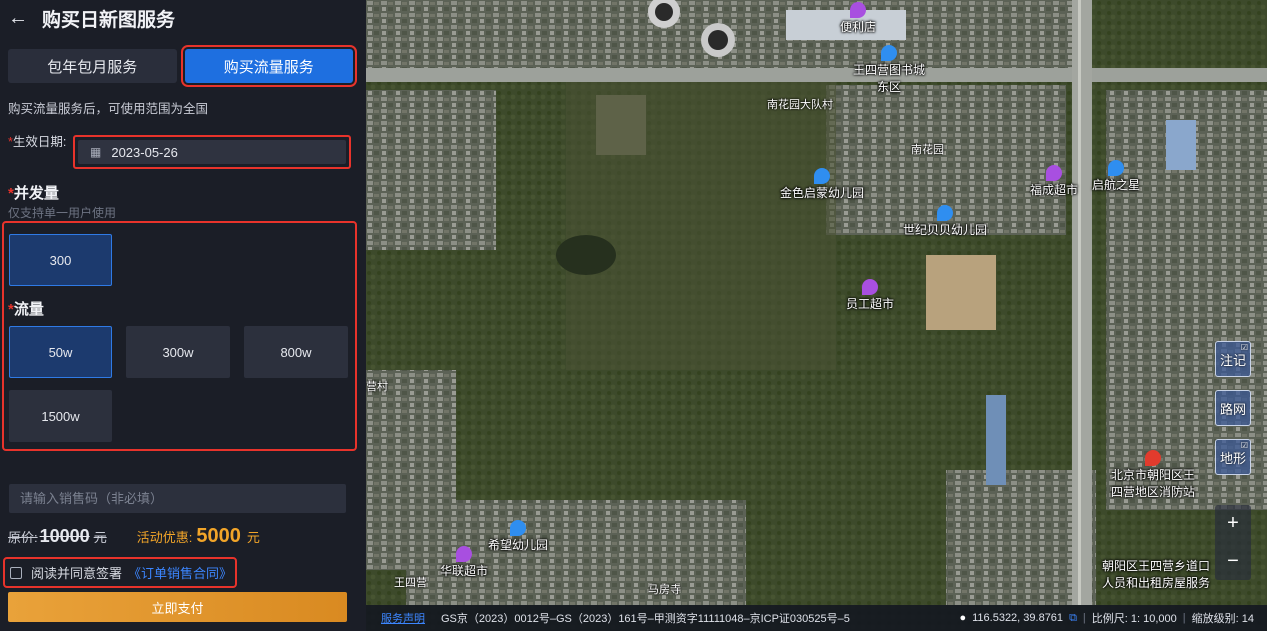 This screenshot has width=1267, height=631. What do you see at coordinates (664, 590) in the screenshot?
I see `place-label-mafangsi: 马房寺` at bounding box center [664, 590].